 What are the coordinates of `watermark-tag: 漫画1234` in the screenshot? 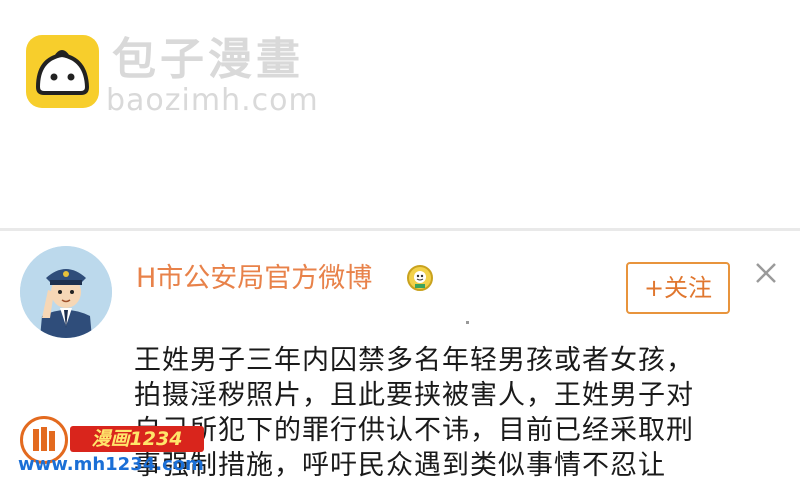 It's located at (137, 439).